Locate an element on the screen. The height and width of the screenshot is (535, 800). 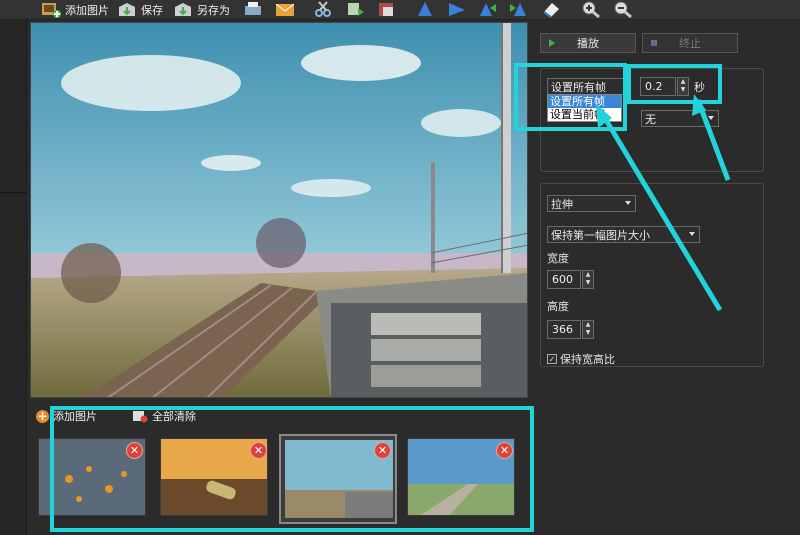
panel-divider is located at coordinates (13, 192).